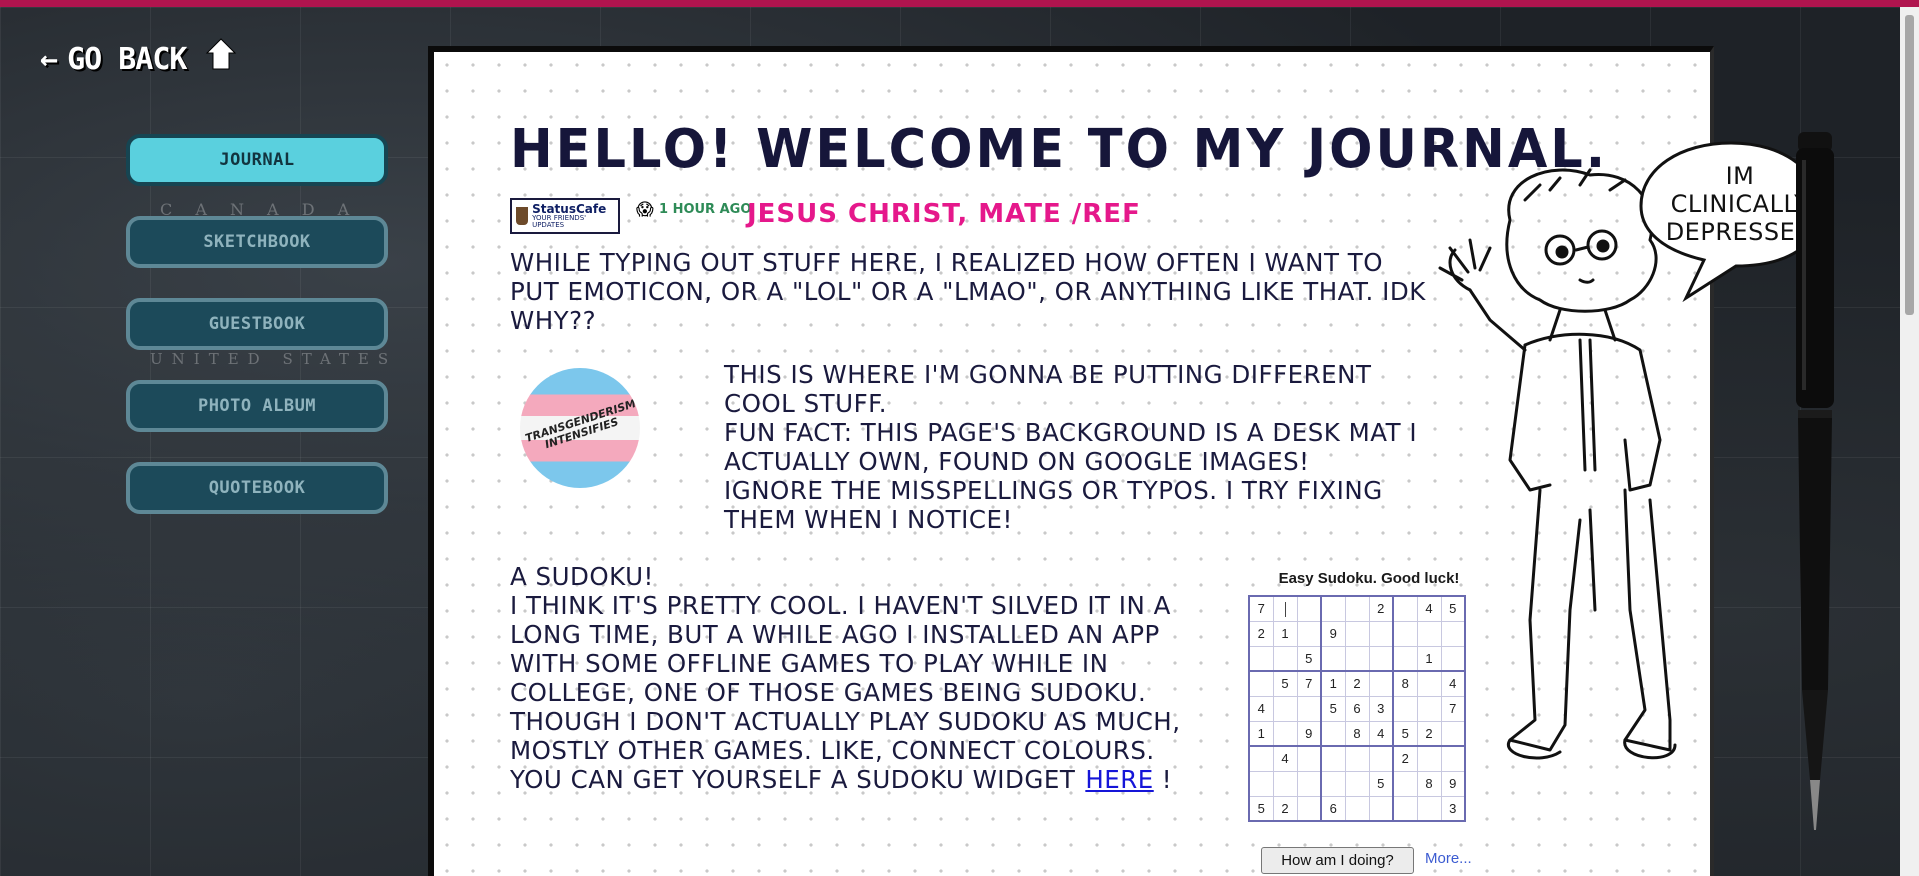  I want to click on nav-photo-album-label: PHOTO ALBUM, so click(257, 406).